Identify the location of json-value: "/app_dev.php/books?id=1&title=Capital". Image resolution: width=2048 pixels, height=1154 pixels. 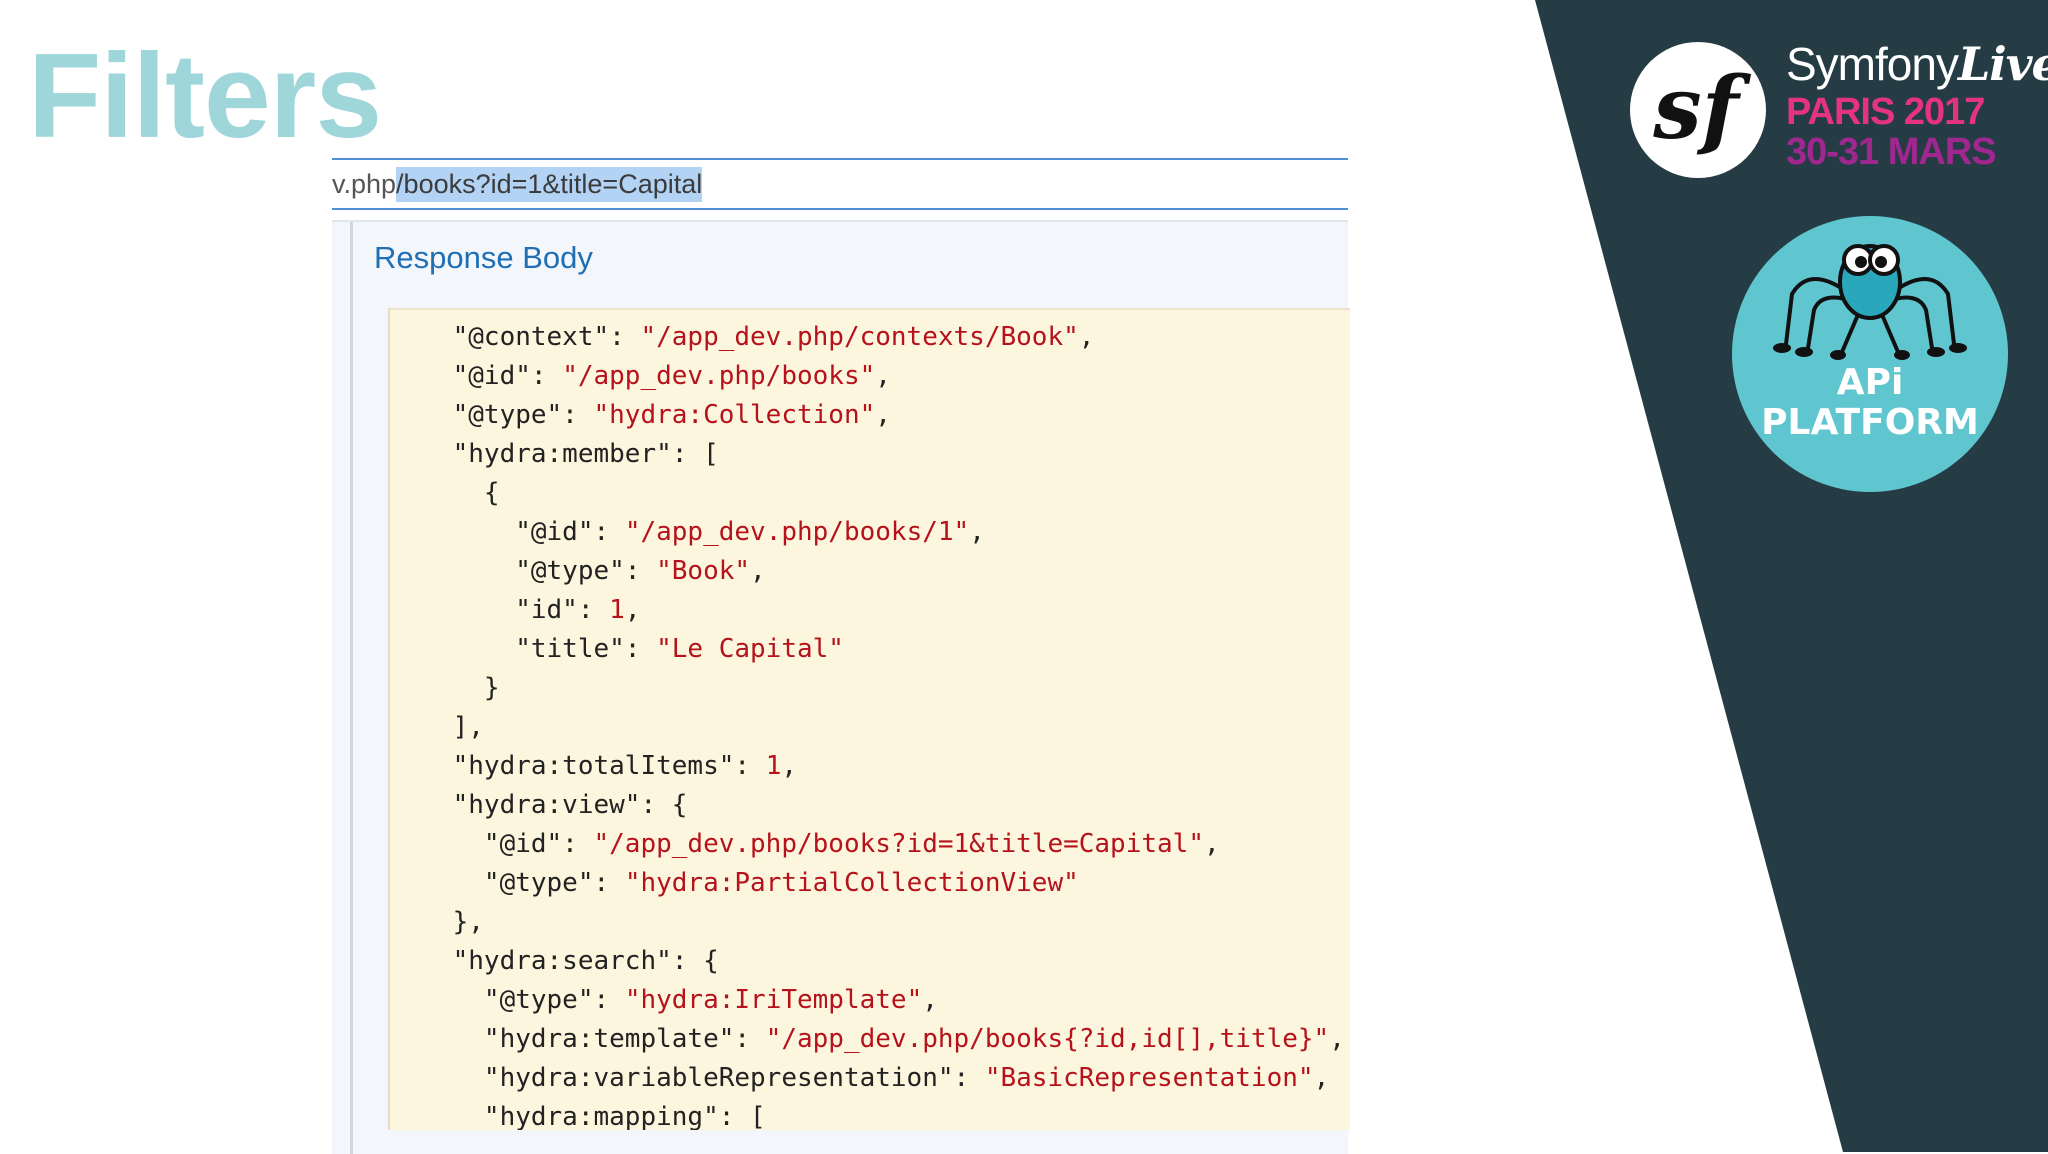
(898, 844).